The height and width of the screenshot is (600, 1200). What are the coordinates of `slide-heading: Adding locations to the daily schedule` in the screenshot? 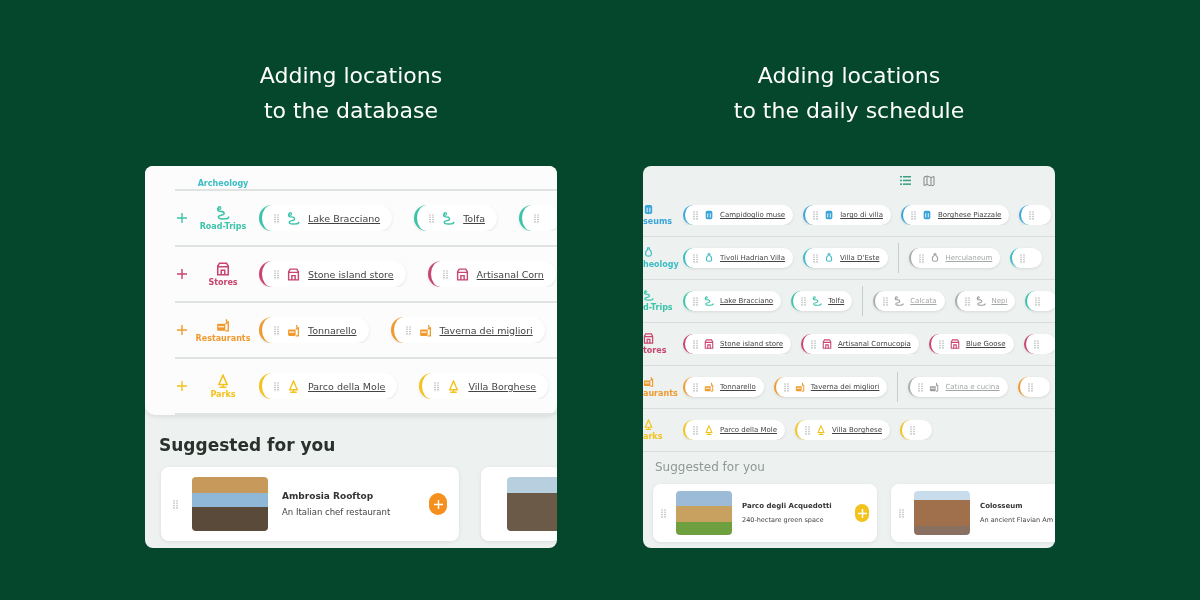 It's located at (849, 93).